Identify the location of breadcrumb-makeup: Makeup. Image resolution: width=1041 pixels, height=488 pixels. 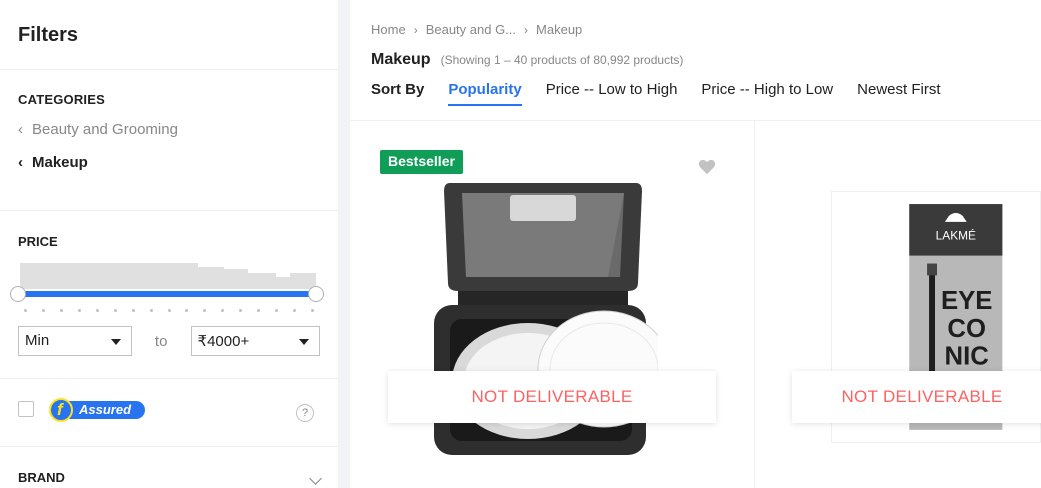
(559, 29).